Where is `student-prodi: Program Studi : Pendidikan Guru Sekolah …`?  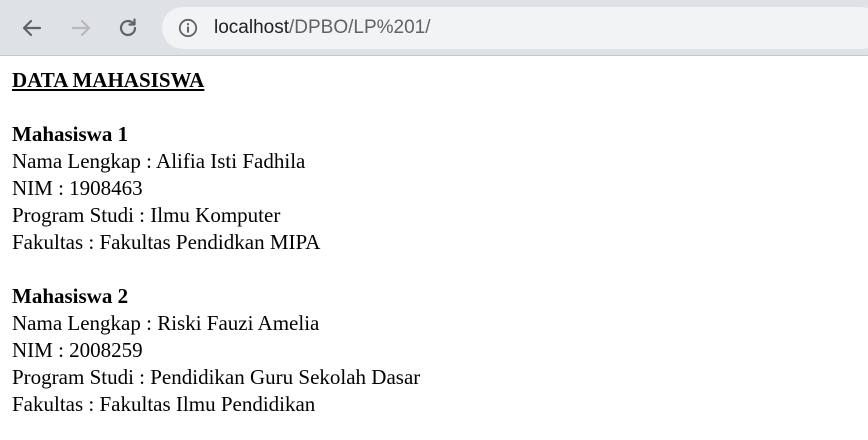 student-prodi: Program Studi : Pendidikan Guru Sekolah … is located at coordinates (216, 377).